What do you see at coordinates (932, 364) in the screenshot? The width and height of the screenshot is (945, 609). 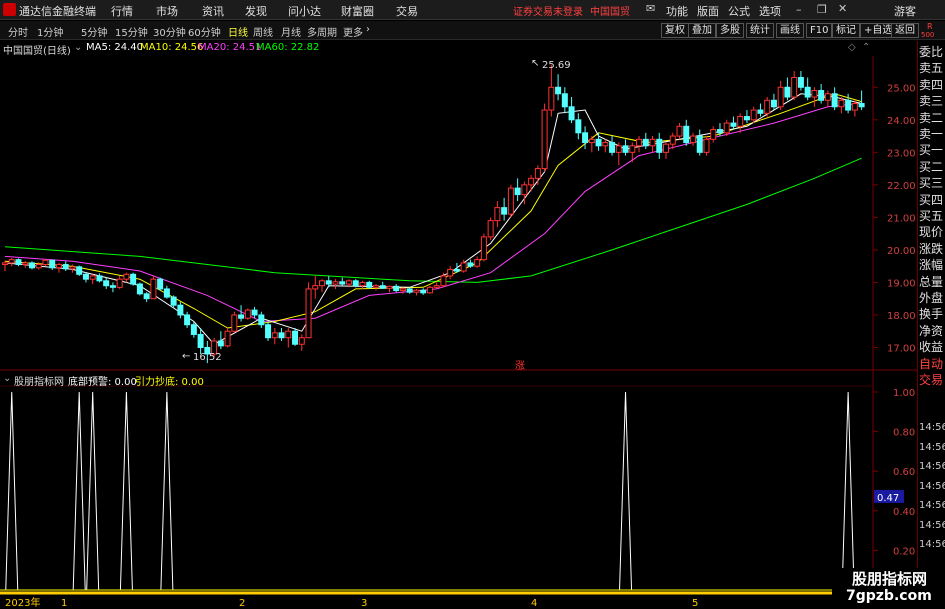 I see `side-label: 自动` at bounding box center [932, 364].